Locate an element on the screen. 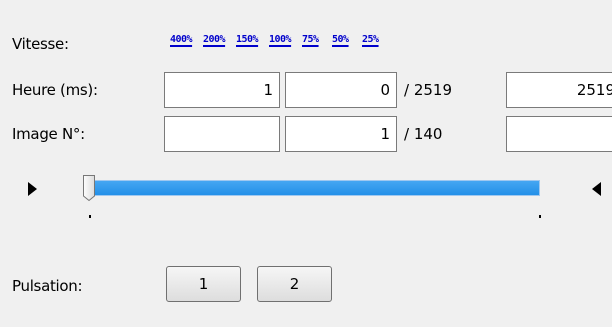  timeline-track is located at coordinates (315, 188).